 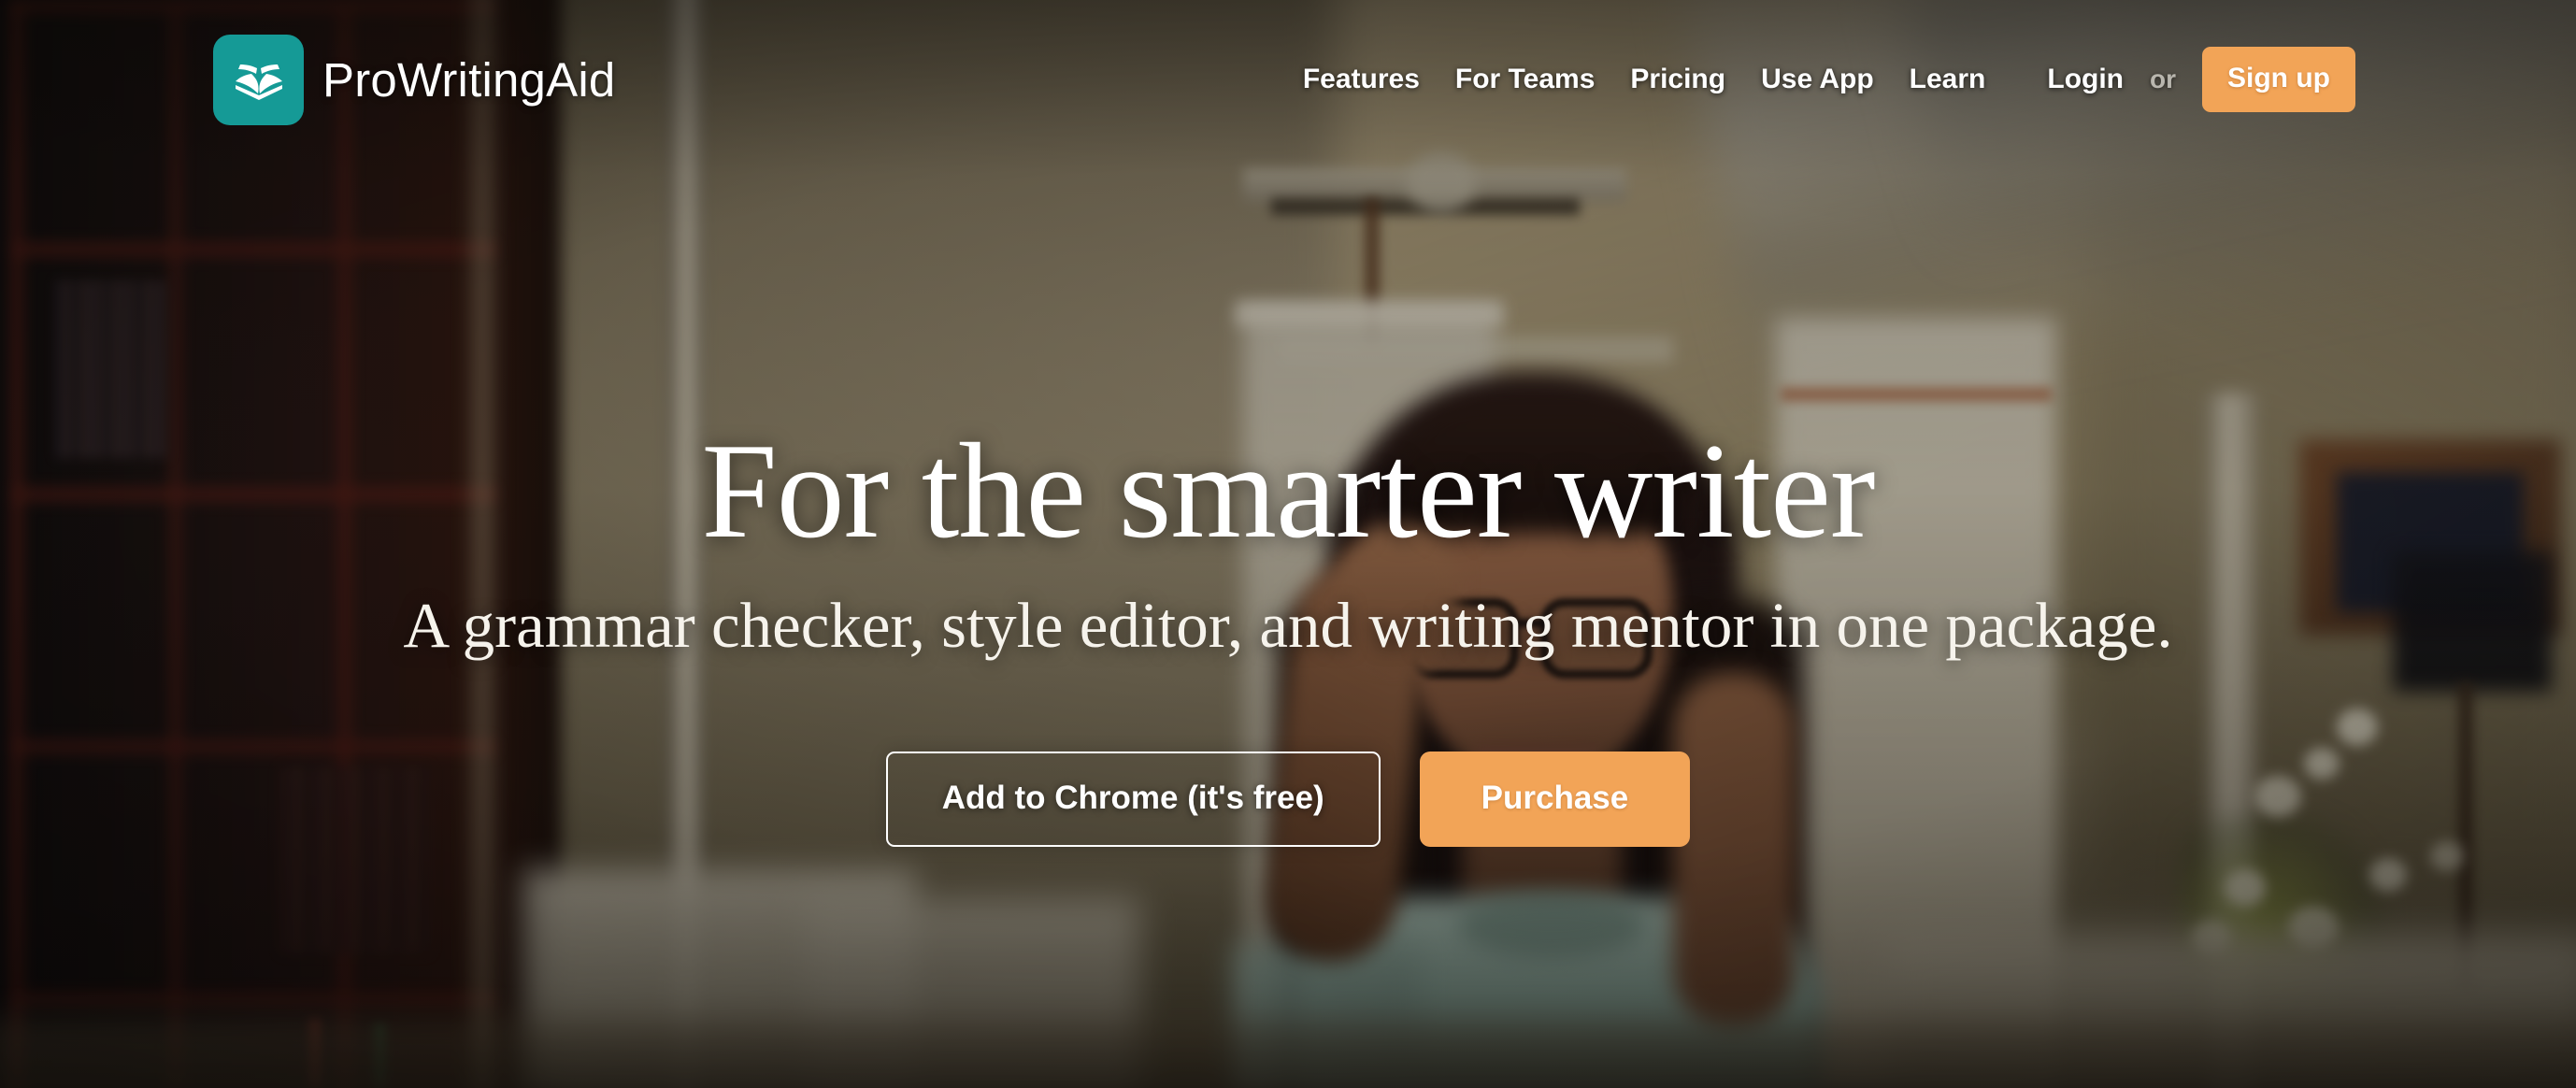 What do you see at coordinates (2163, 78) in the screenshot?
I see `auth-separator: or` at bounding box center [2163, 78].